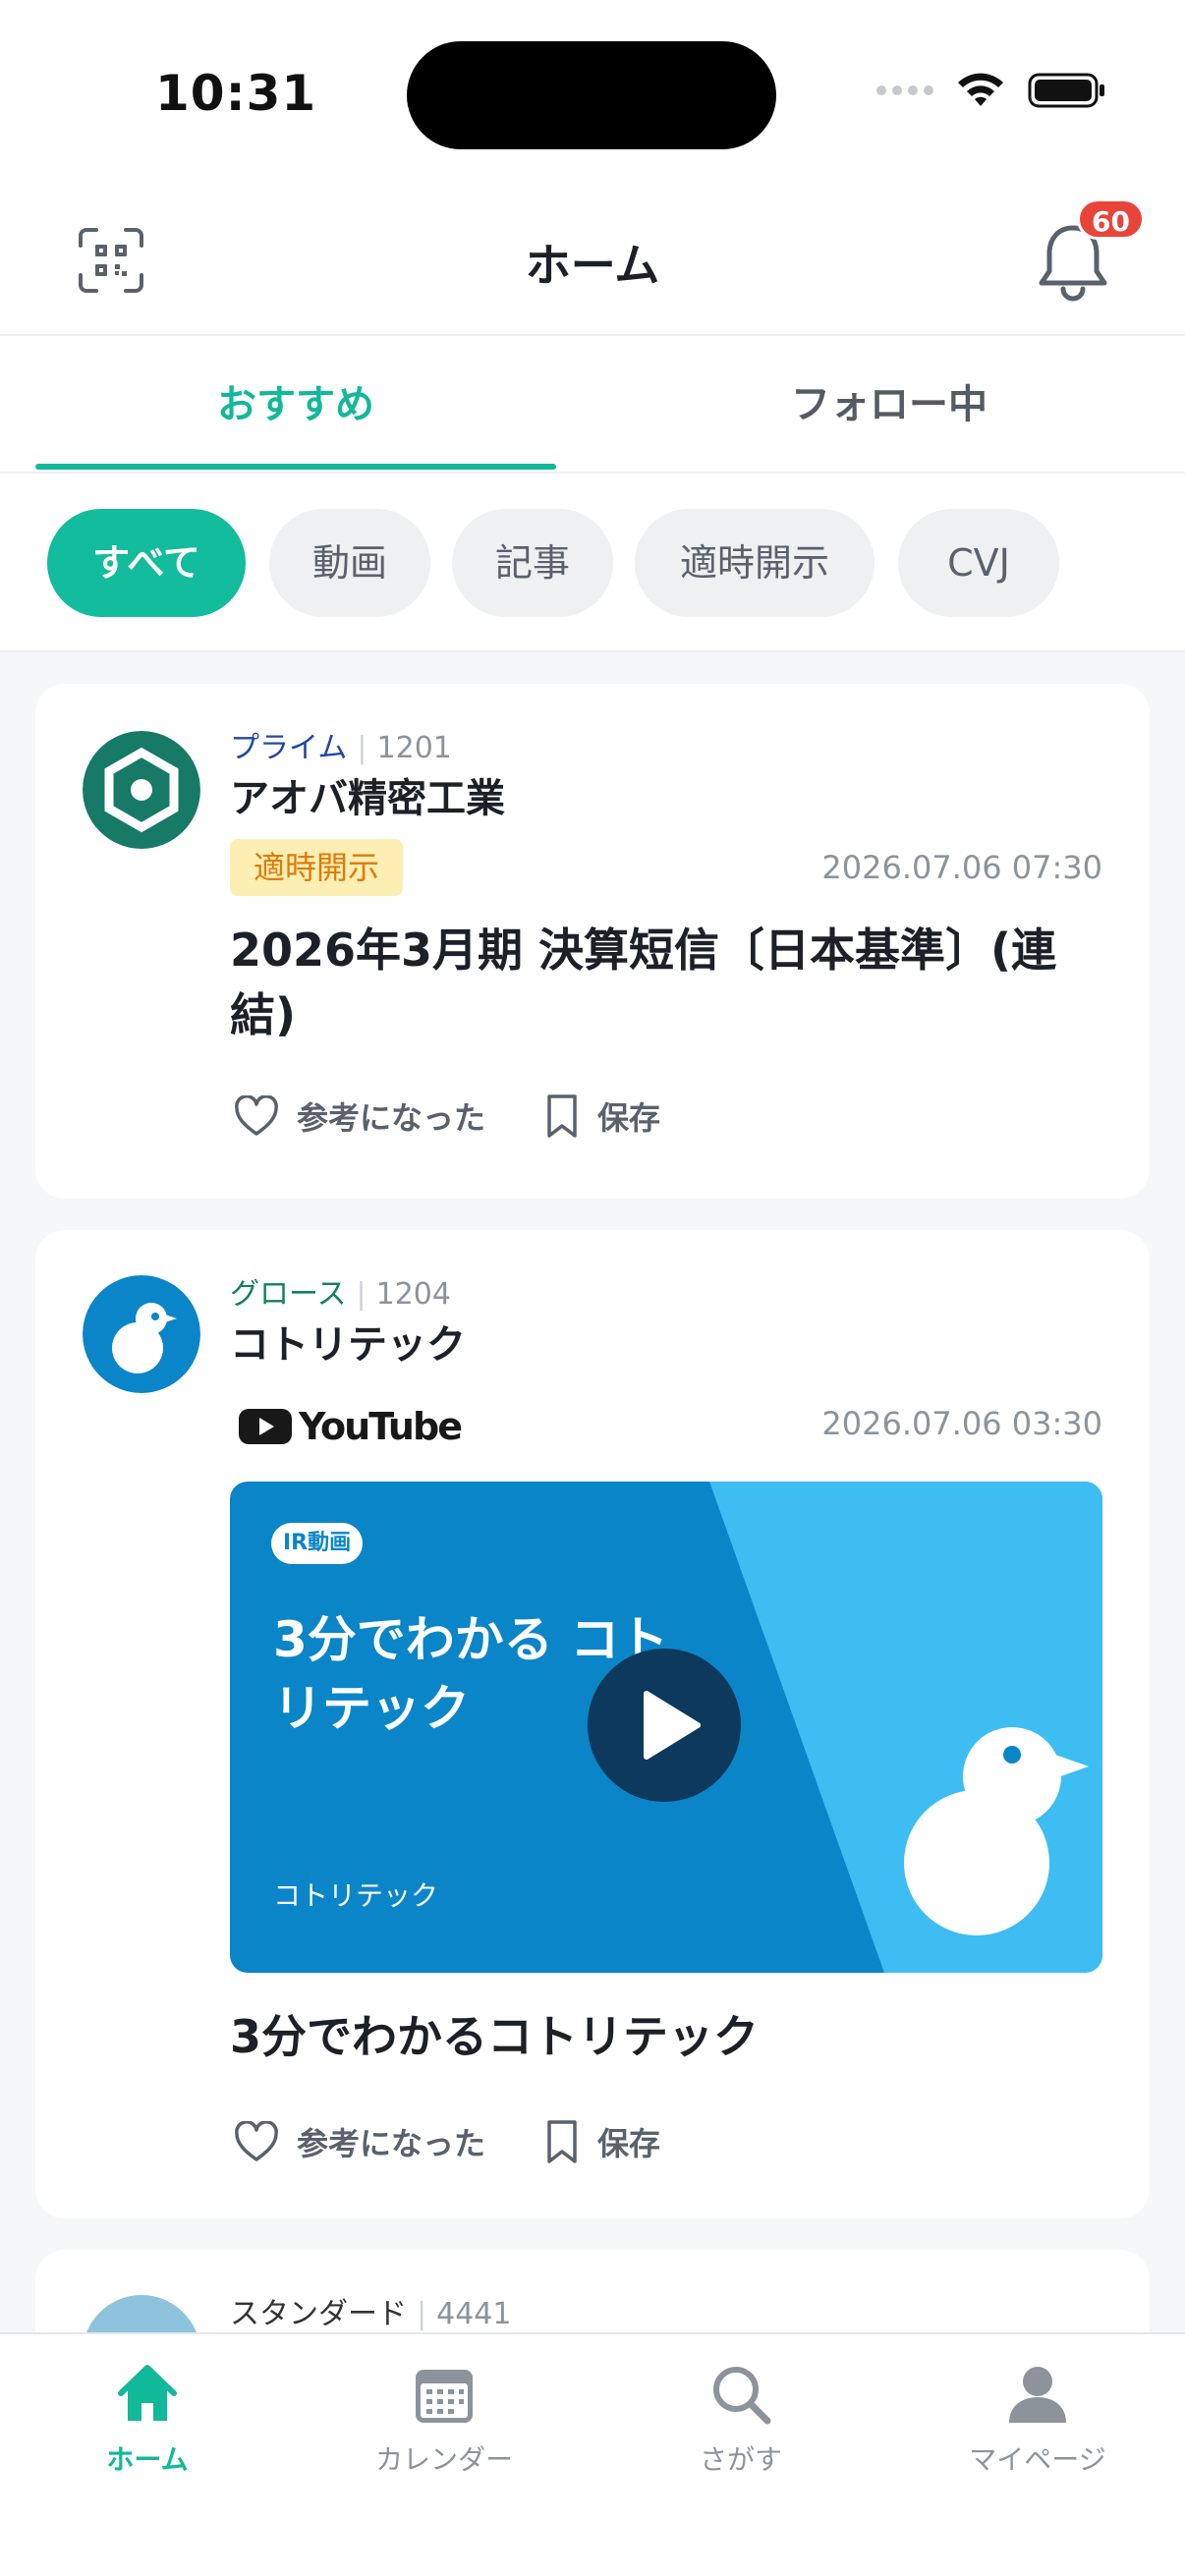 The image size is (1185, 2576). I want to click on notification-badge: 60, so click(1111, 219).